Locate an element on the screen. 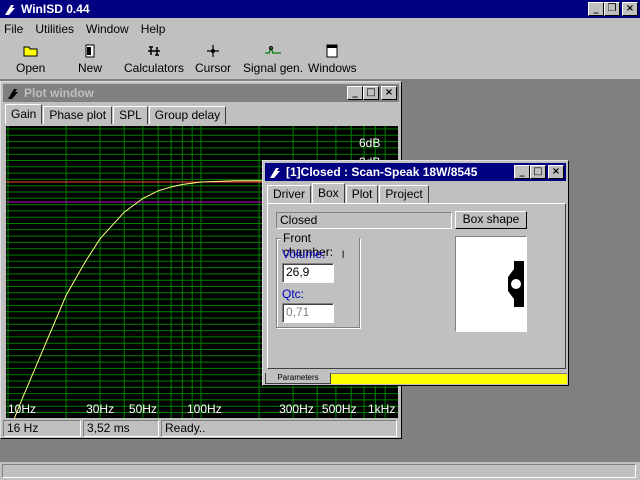  tab-project: Project is located at coordinates (404, 194).